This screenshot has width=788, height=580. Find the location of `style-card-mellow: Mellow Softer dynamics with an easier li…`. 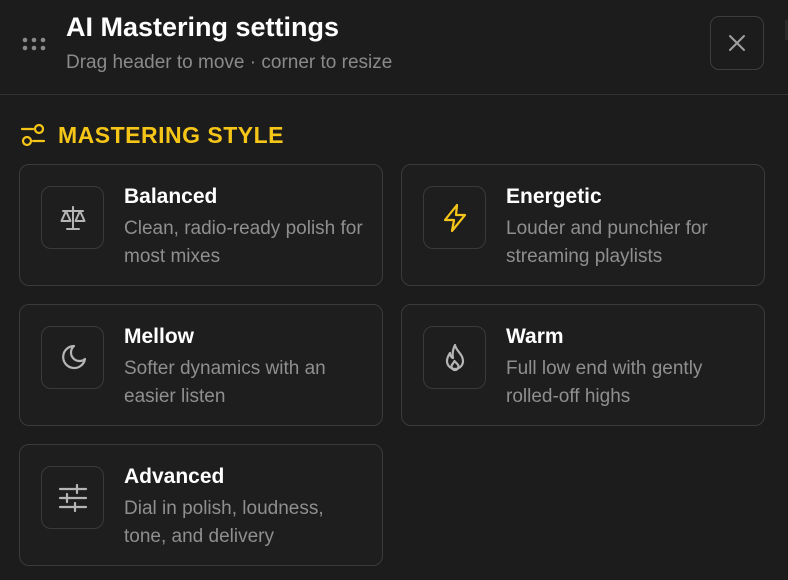

style-card-mellow: Mellow Softer dynamics with an easier li… is located at coordinates (201, 365).